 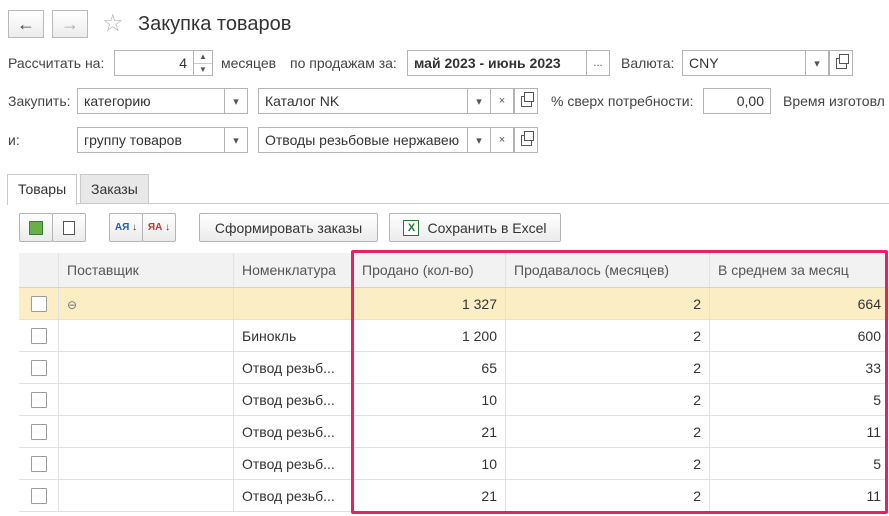 I want to click on stepper-up-icon: ▲, so click(x=203, y=57).